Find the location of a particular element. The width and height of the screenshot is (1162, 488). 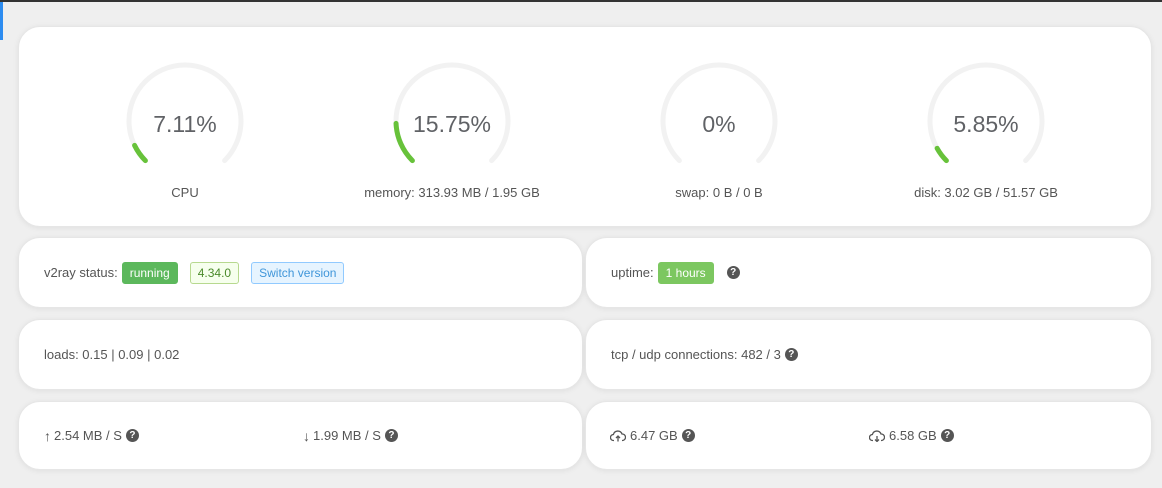

swap-gauge: 0% swap: 0 B / 0 B is located at coordinates (719, 136).